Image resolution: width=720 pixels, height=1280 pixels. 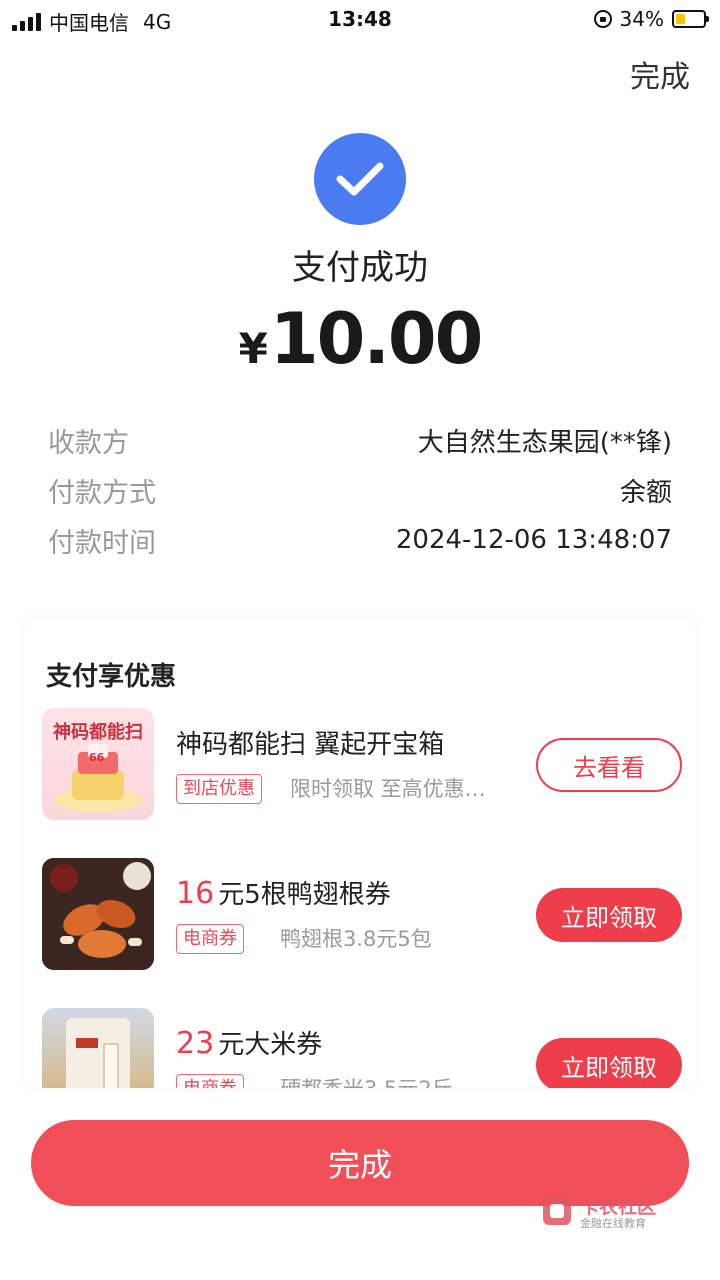 What do you see at coordinates (362, 764) in the screenshot?
I see `promo-item: 神码都能扫 66 神码都能扫 翼起开宝箱 到店优惠 限时领取 至高优惠… 去看看` at bounding box center [362, 764].